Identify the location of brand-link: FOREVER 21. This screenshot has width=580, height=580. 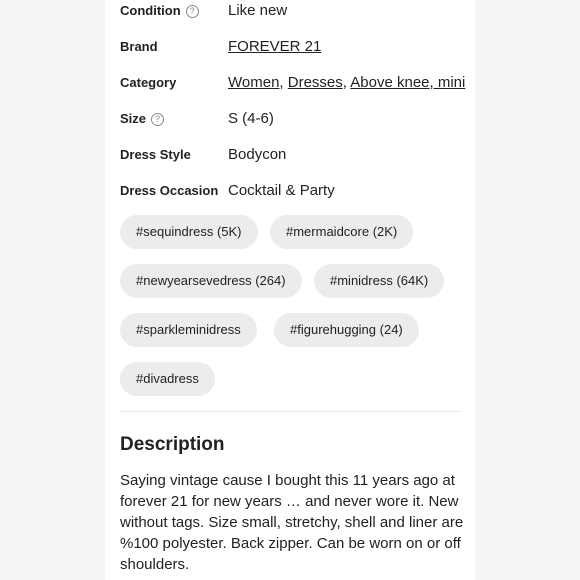
(274, 47).